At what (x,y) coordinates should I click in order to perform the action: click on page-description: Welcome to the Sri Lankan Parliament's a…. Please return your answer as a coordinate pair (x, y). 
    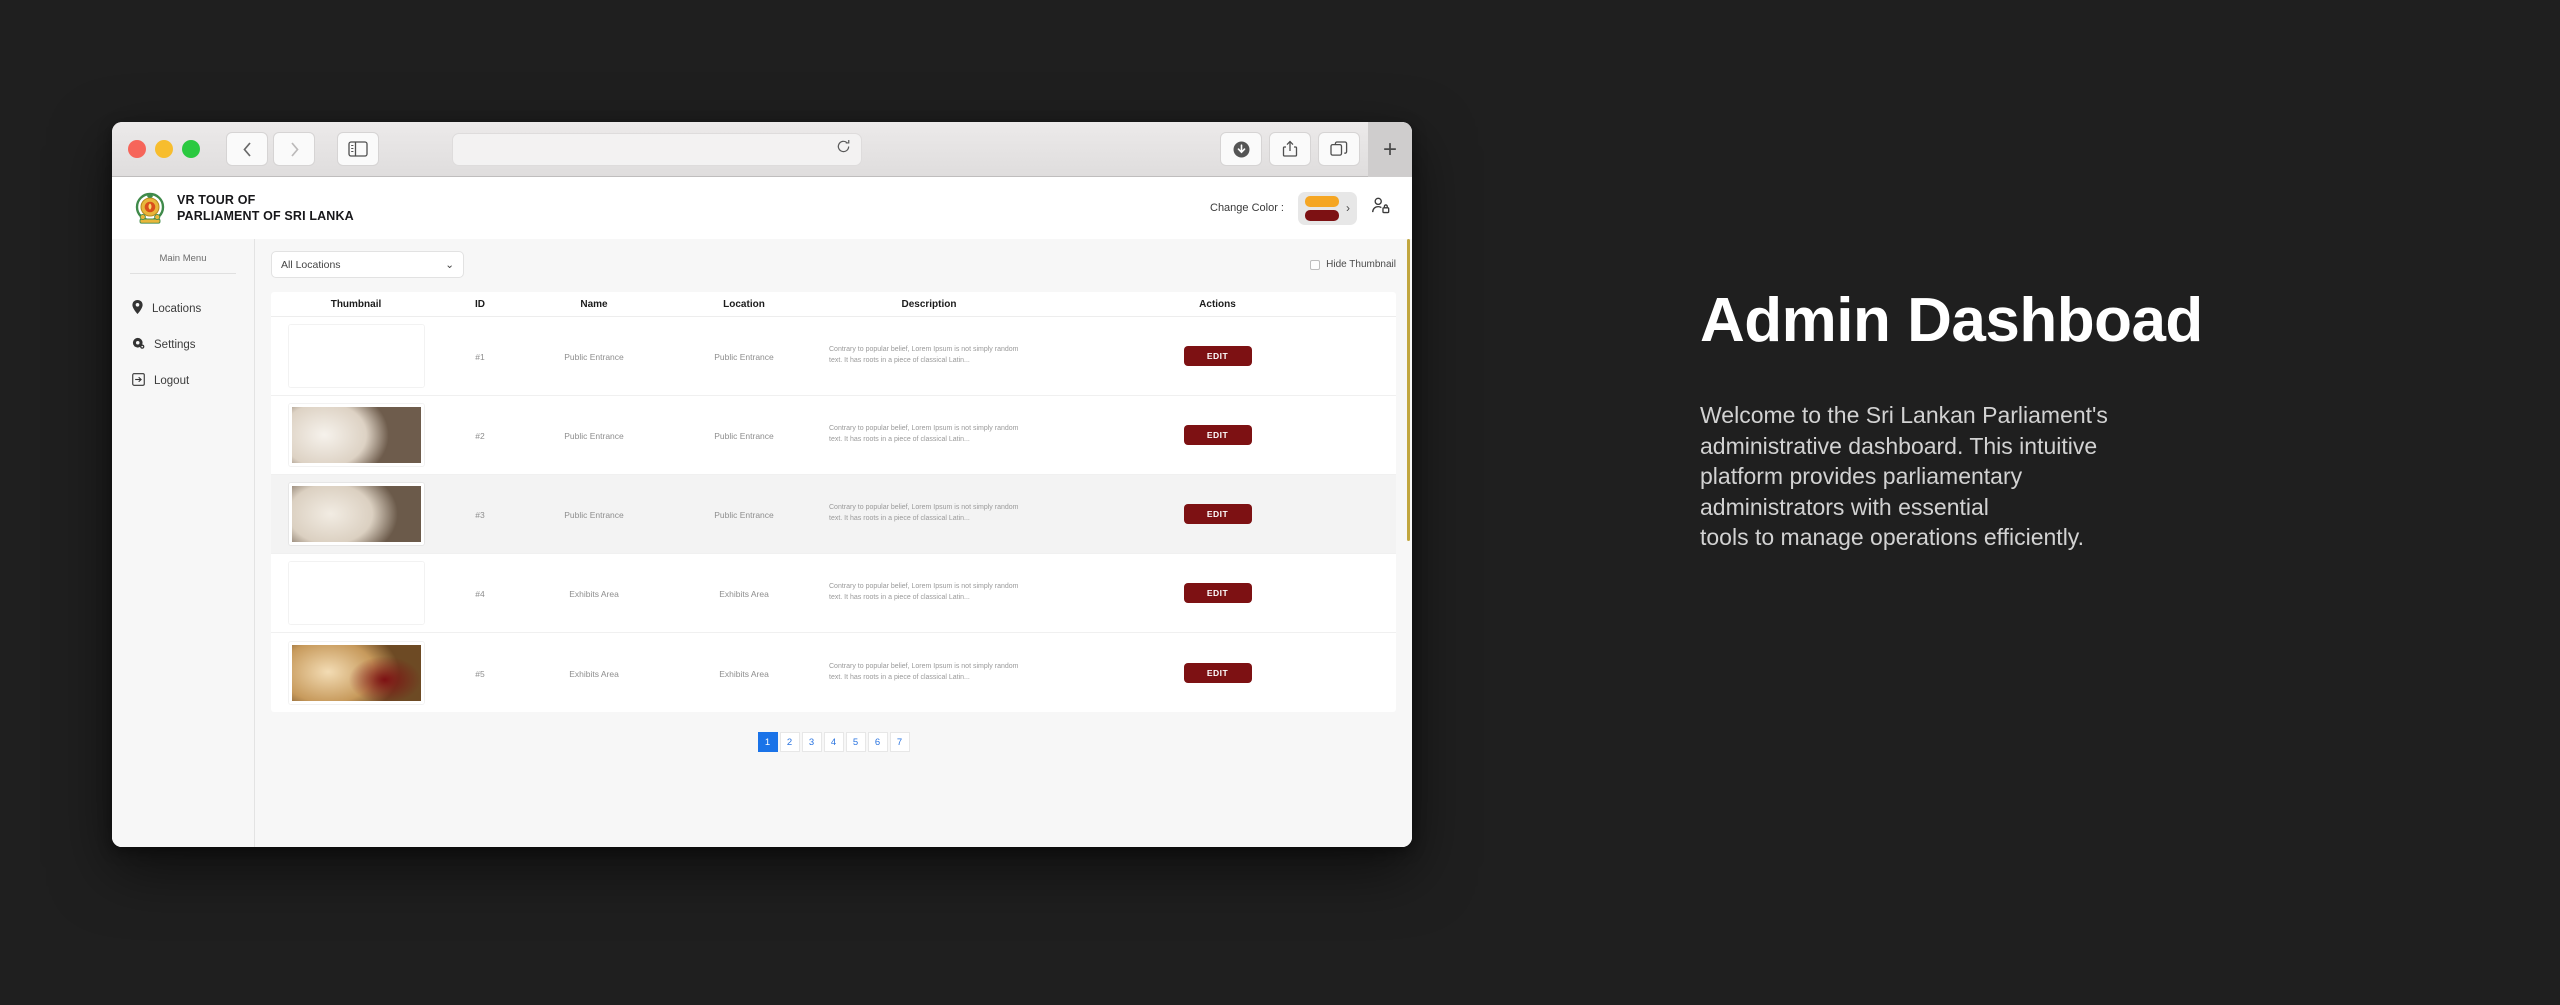
    Looking at the image, I should click on (1904, 476).